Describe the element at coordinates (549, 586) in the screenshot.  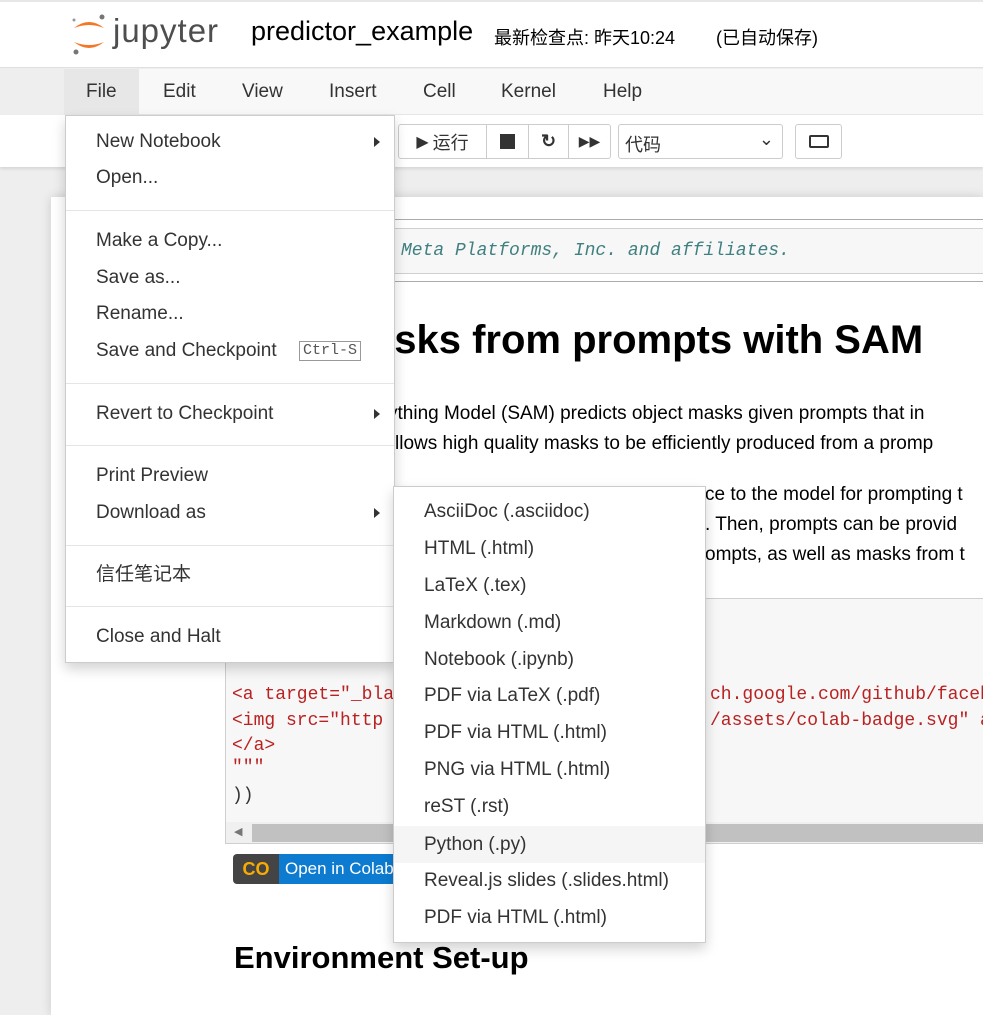
I see `download-latex: LaTeX (.tex)` at that location.